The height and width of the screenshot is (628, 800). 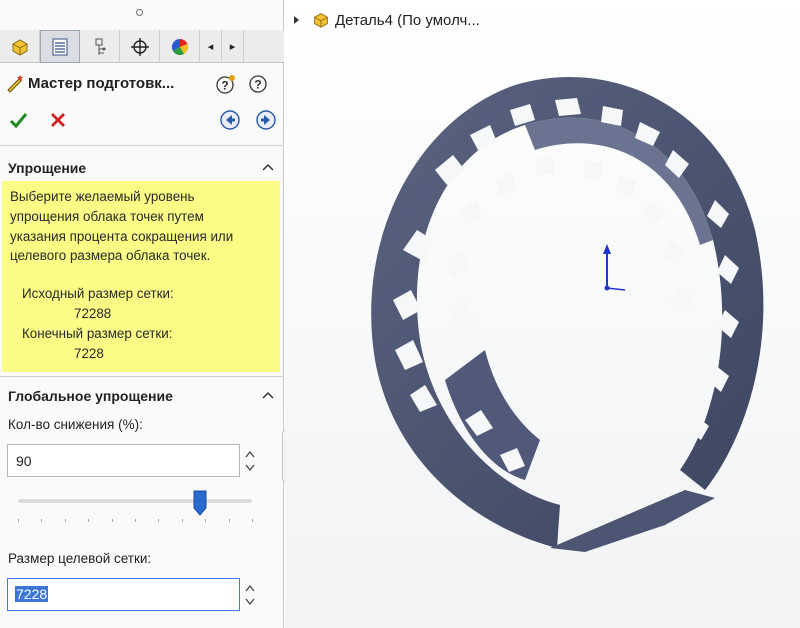 I want to click on info-line: указания процента сокращения или, so click(x=122, y=236).